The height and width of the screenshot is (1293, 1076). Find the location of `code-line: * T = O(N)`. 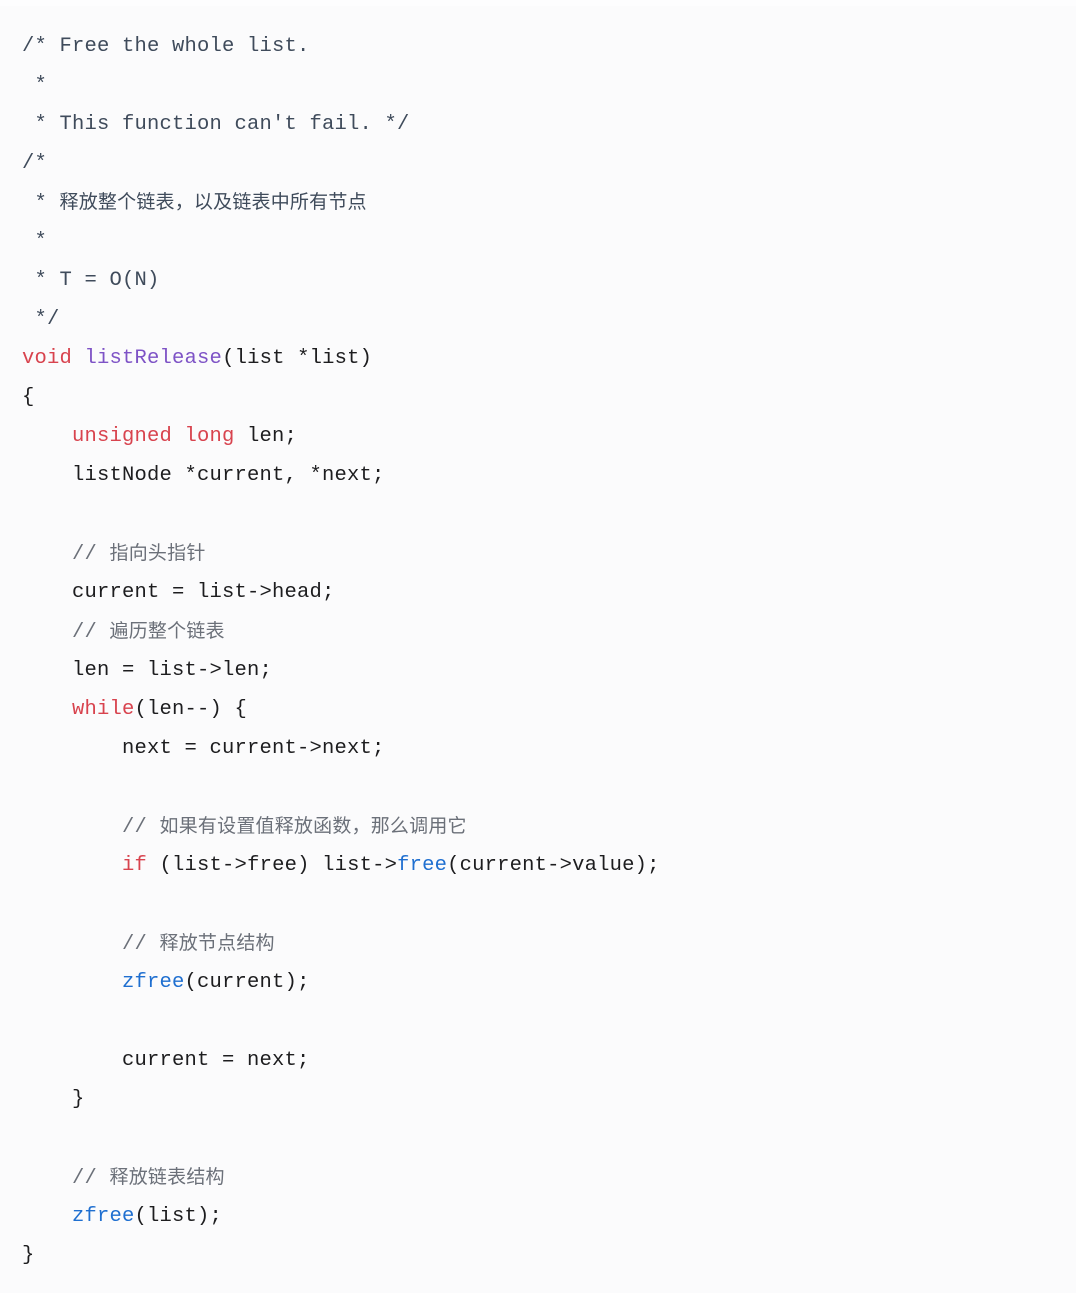

code-line: * T = O(N) is located at coordinates (549, 280).